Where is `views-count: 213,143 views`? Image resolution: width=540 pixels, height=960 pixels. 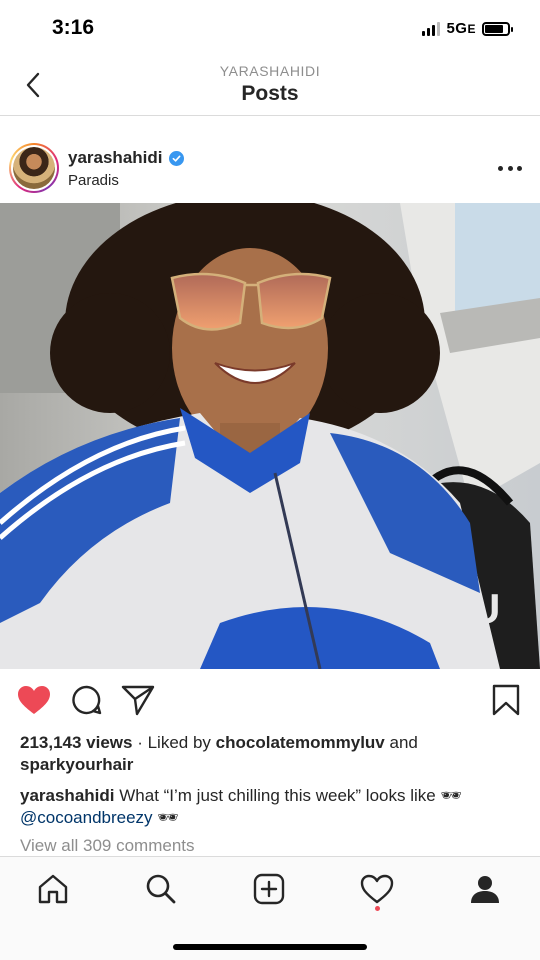
views-count: 213,143 views is located at coordinates (76, 742).